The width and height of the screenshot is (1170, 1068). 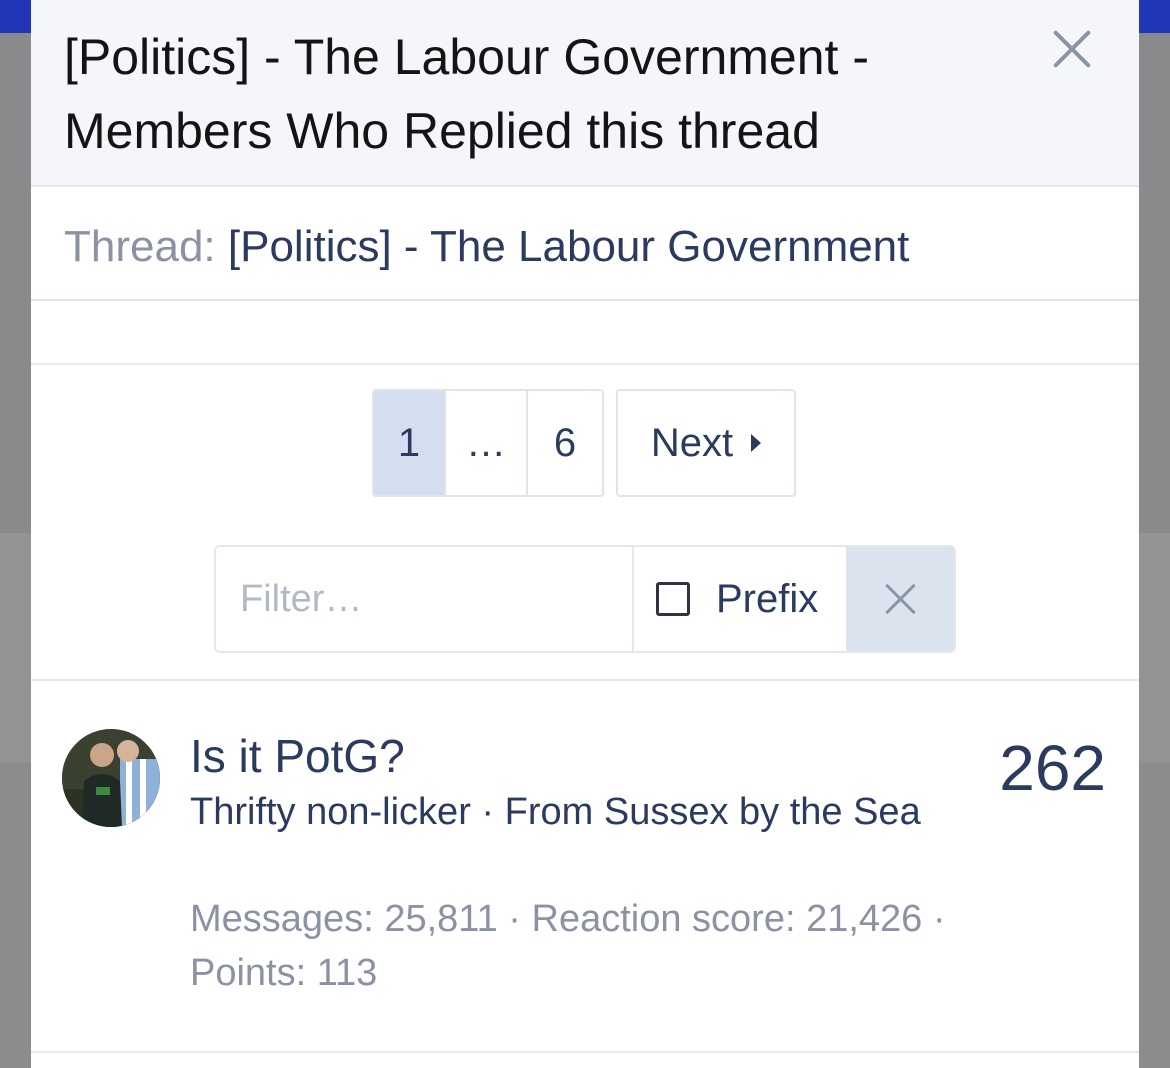 What do you see at coordinates (673, 599) in the screenshot?
I see `prefix-checkbox` at bounding box center [673, 599].